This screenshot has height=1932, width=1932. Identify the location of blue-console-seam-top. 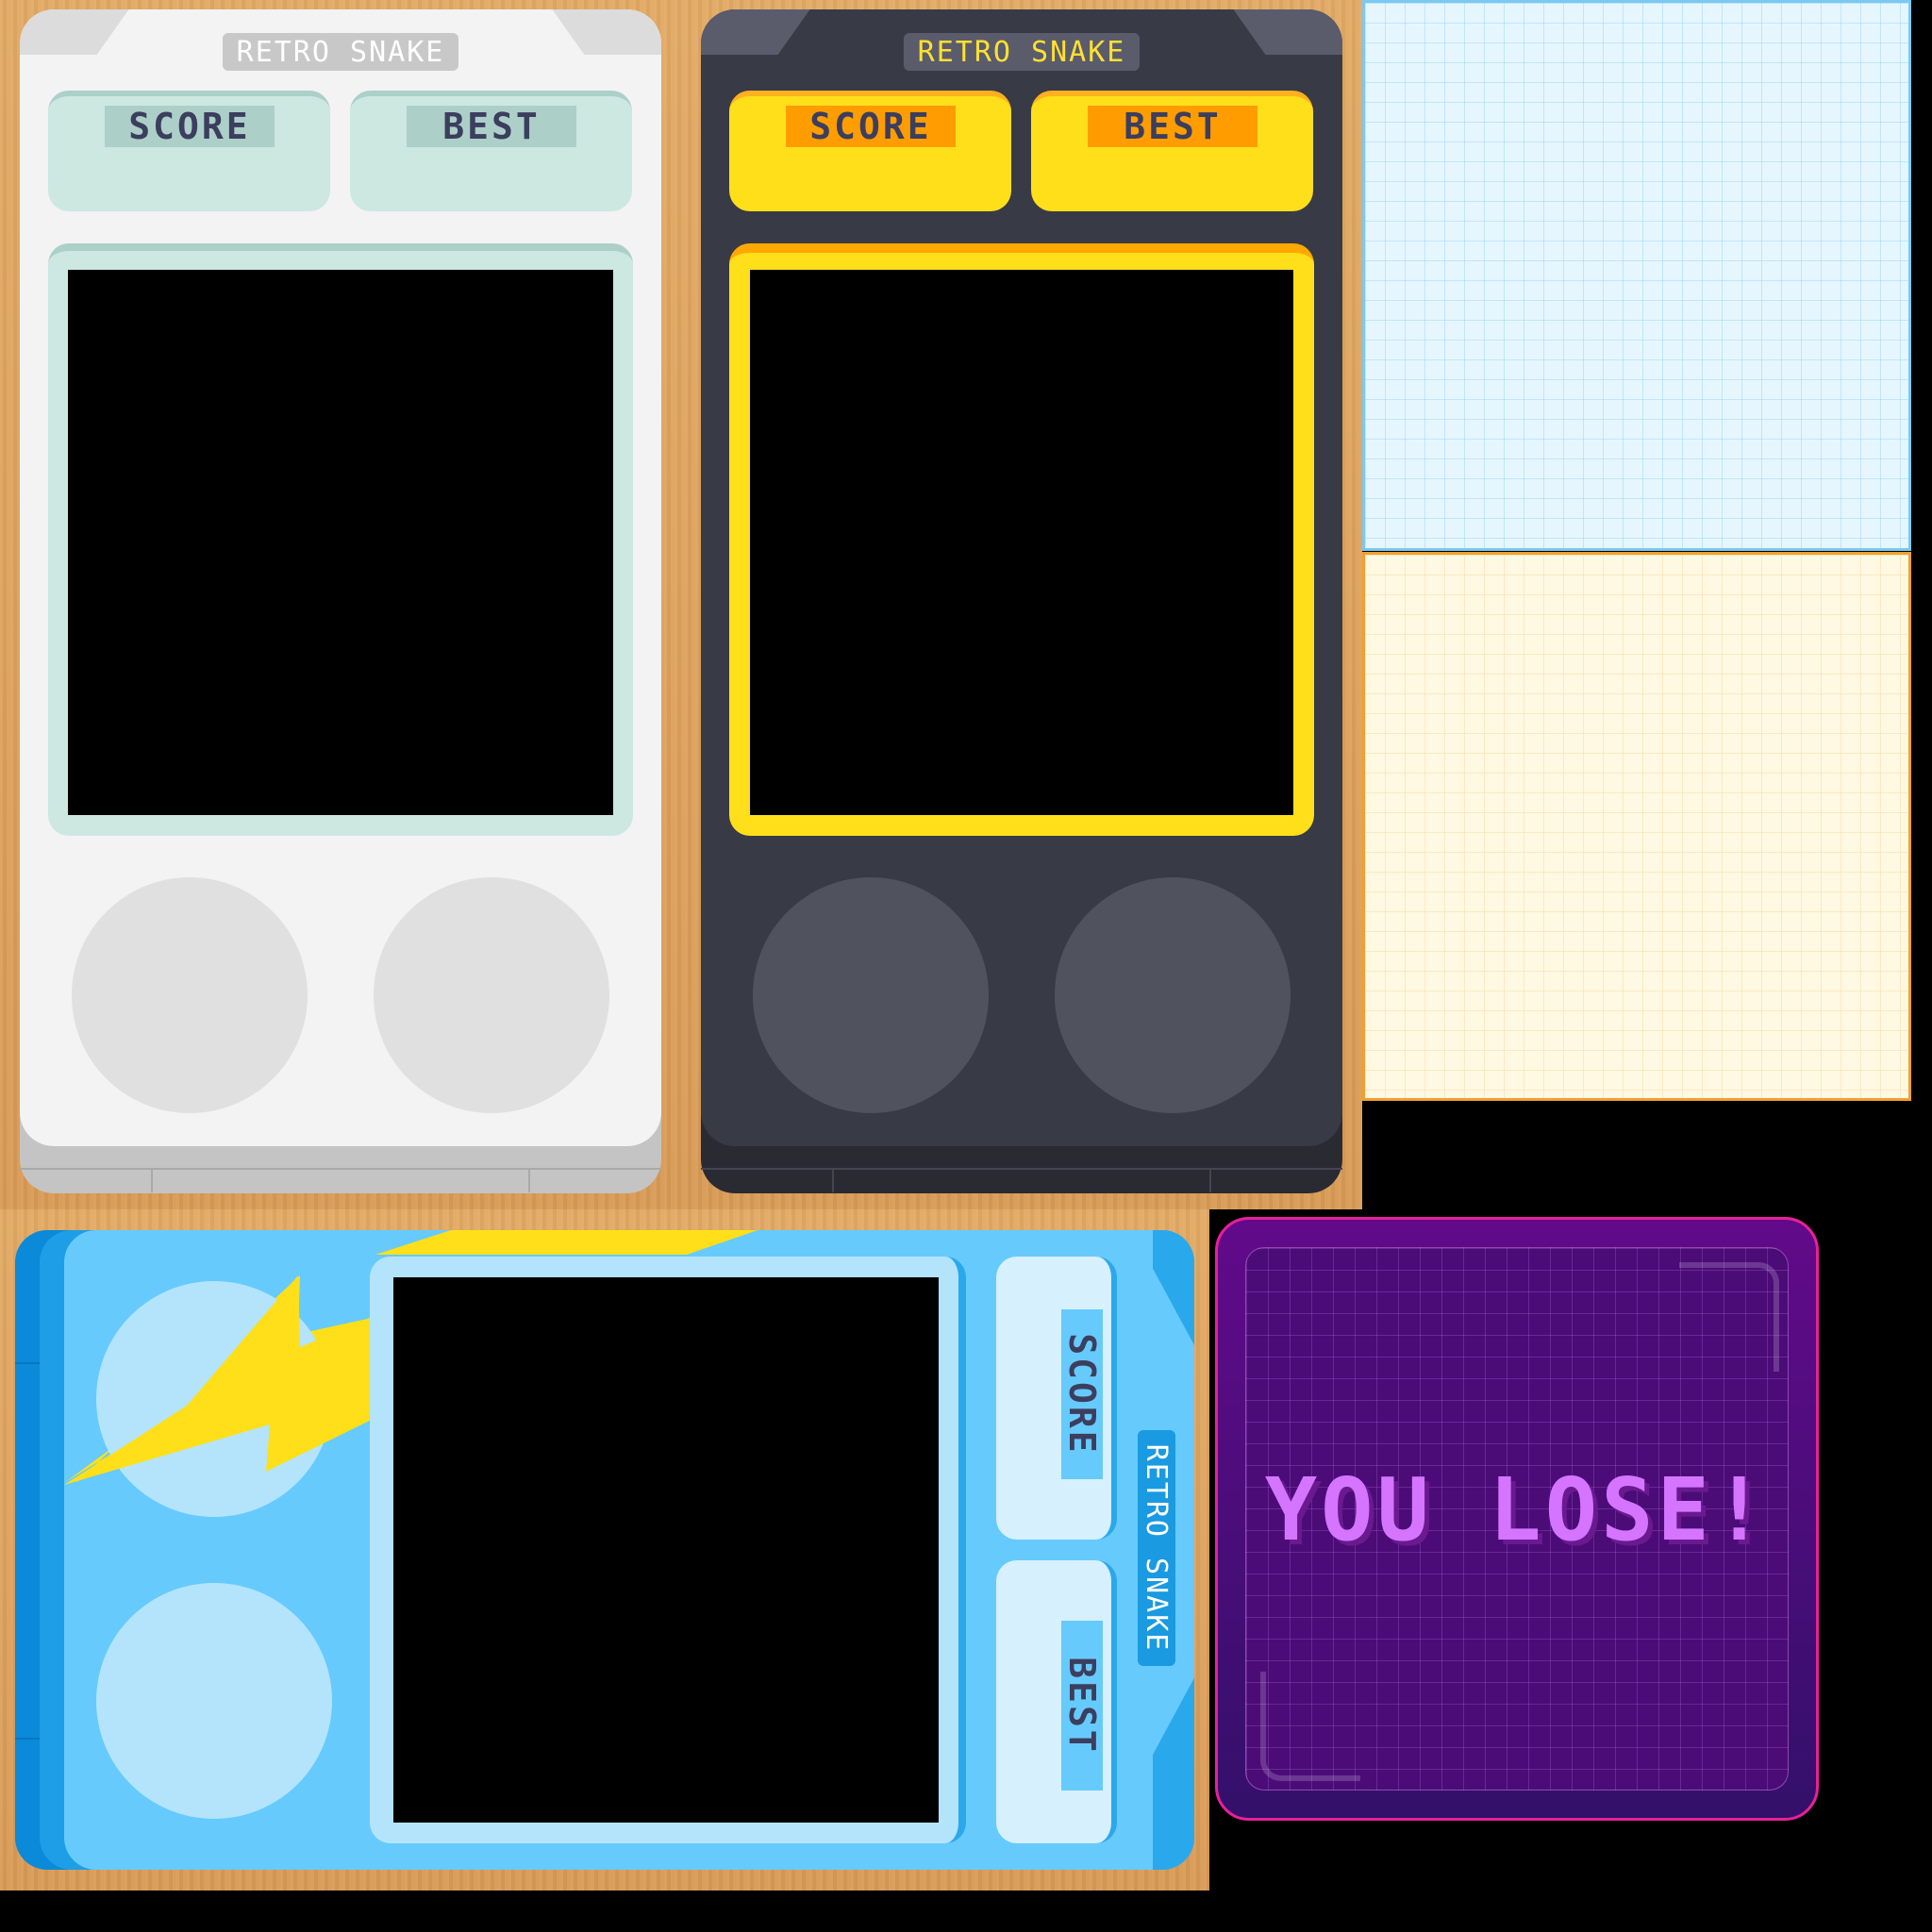
(27, 1363).